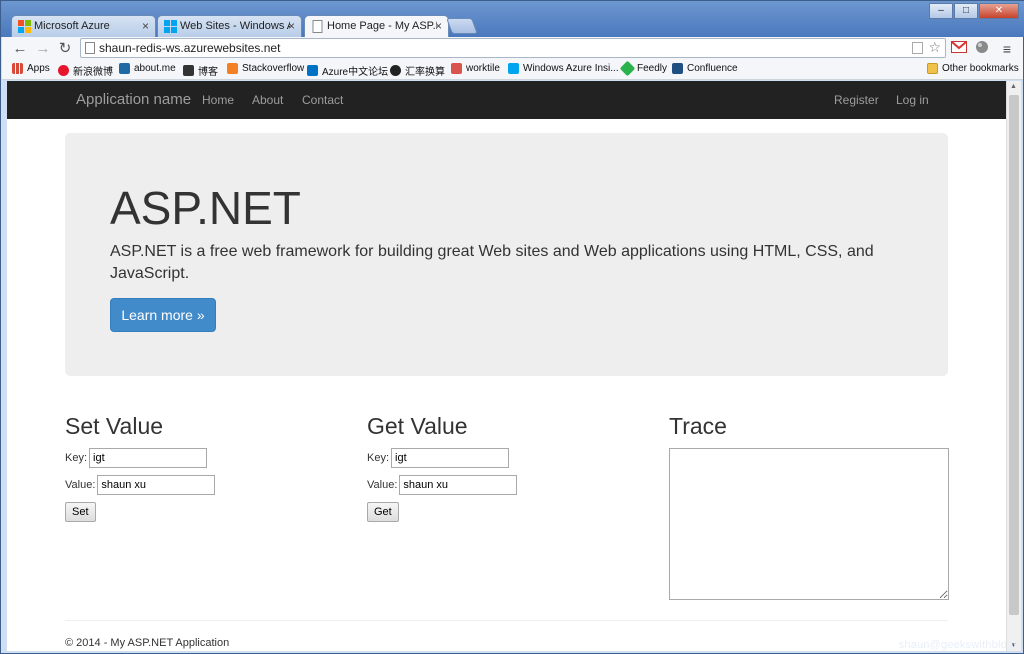 The width and height of the screenshot is (1024, 654). What do you see at coordinates (205, 208) in the screenshot?
I see `jumbotron-title: ASP.NET` at bounding box center [205, 208].